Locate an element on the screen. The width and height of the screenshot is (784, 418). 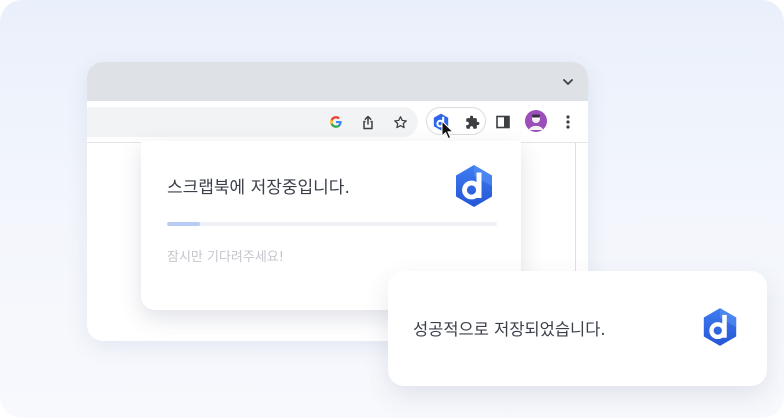
kebab-menu-icon is located at coordinates (568, 122).